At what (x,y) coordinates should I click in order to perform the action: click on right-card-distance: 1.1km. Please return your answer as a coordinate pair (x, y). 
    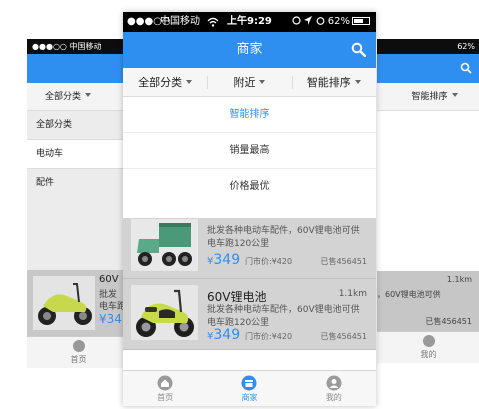
    Looking at the image, I should click on (459, 279).